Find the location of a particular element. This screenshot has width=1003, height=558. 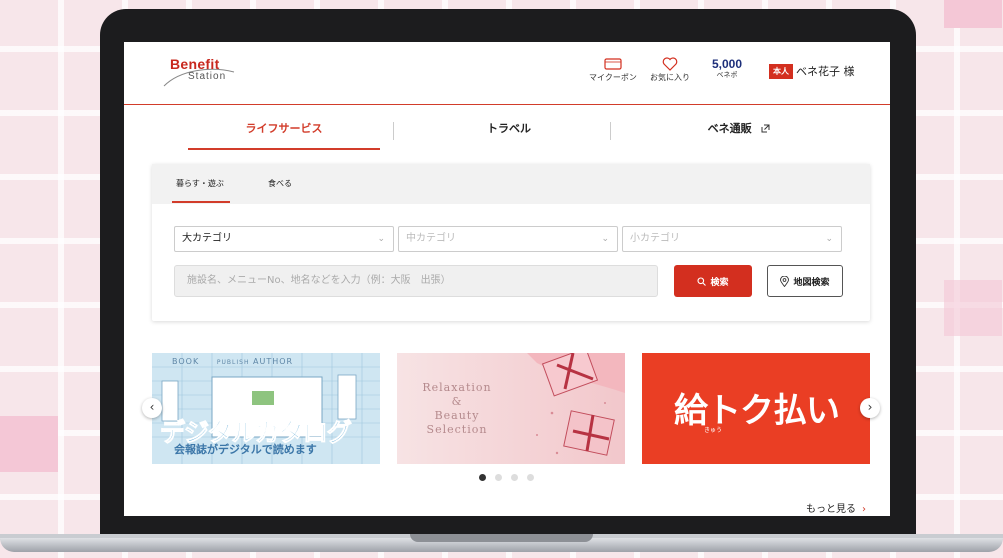

points-value: 5,000 is located at coordinates (727, 64).